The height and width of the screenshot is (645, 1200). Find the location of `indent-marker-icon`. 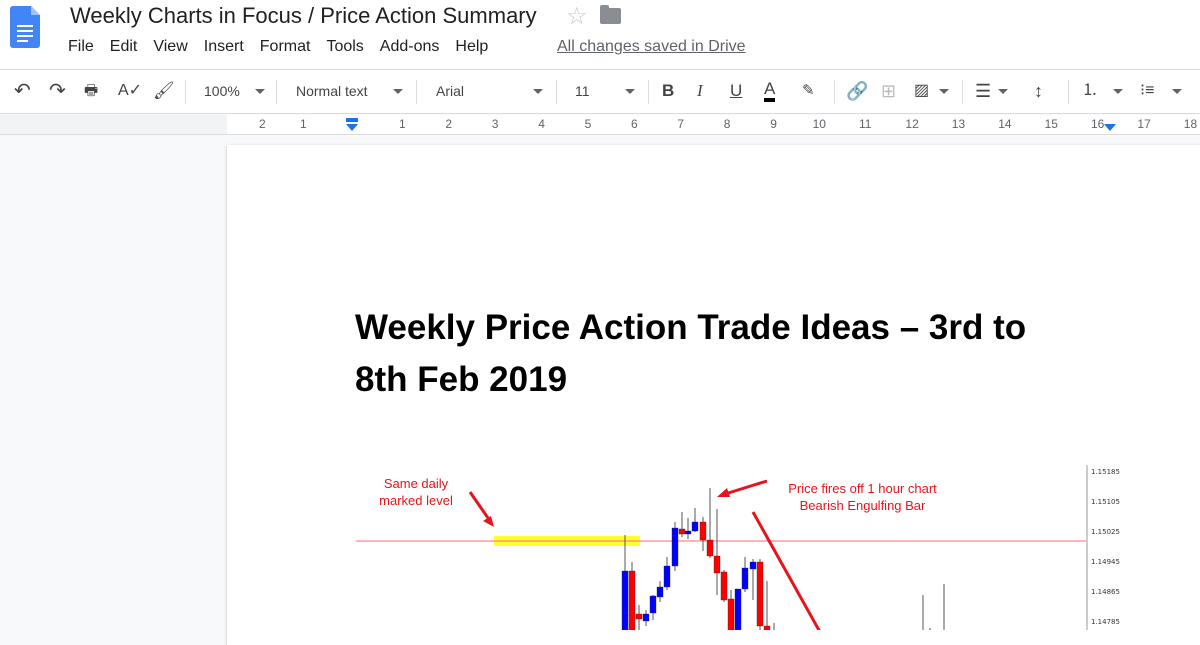

indent-marker-icon is located at coordinates (352, 125).